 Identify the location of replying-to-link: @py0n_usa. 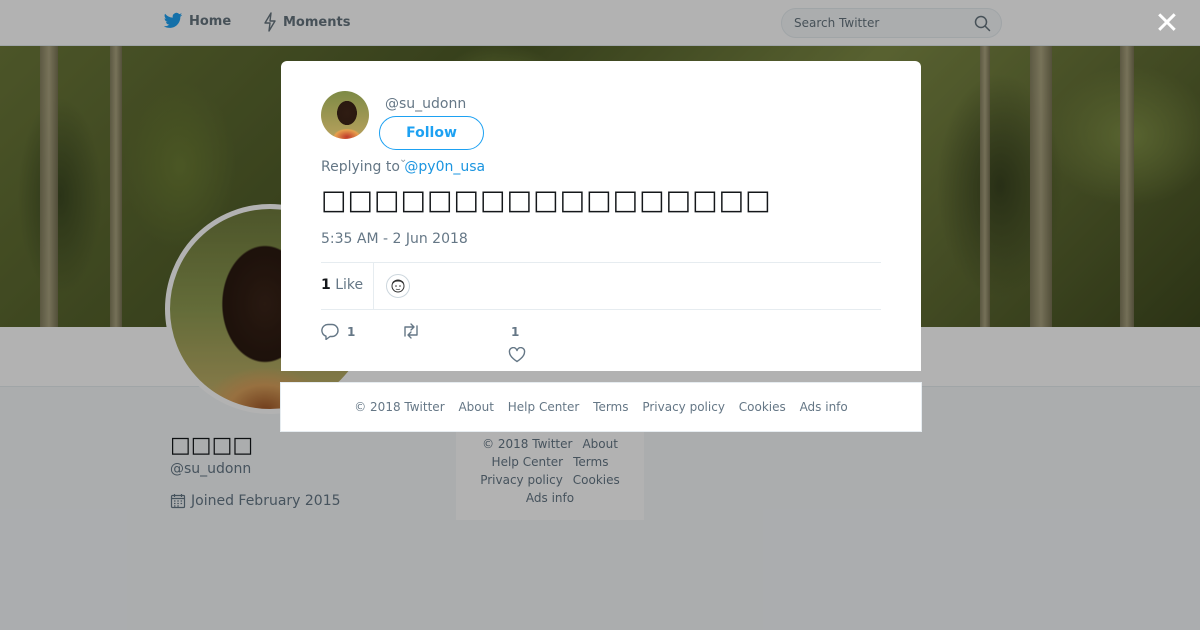
(444, 167).